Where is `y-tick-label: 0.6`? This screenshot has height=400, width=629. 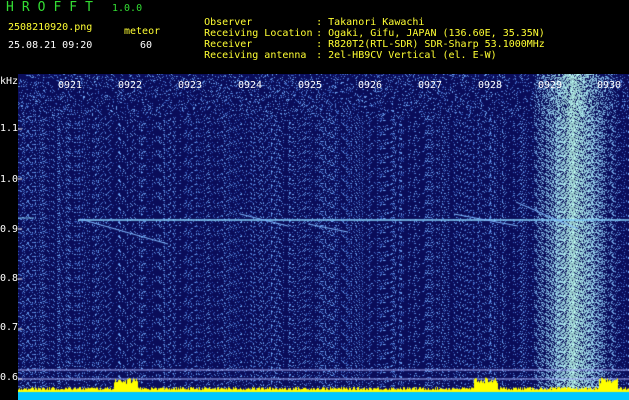
y-tick-label: 0.6 is located at coordinates (9, 377).